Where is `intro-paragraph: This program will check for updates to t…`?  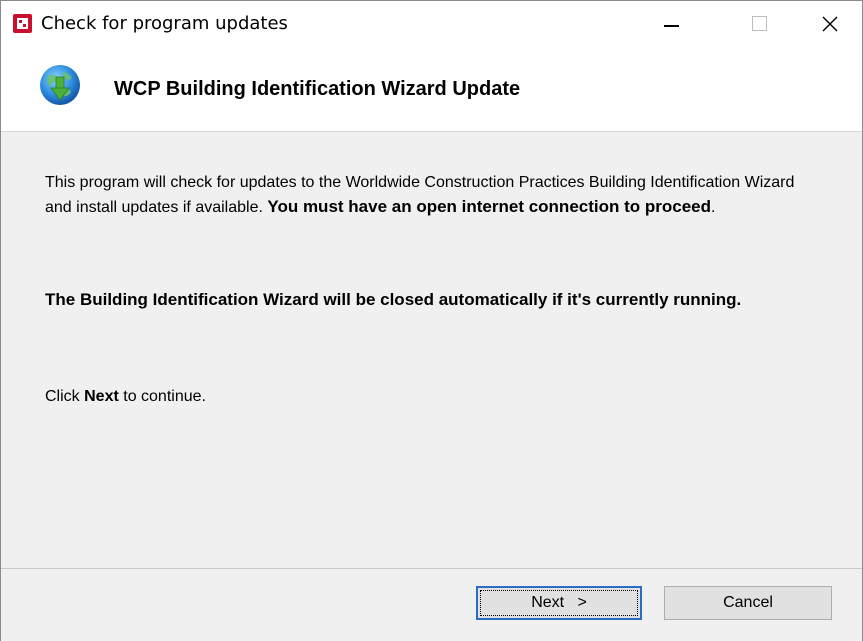
intro-paragraph: This program will check for updates to t… is located at coordinates (425, 195).